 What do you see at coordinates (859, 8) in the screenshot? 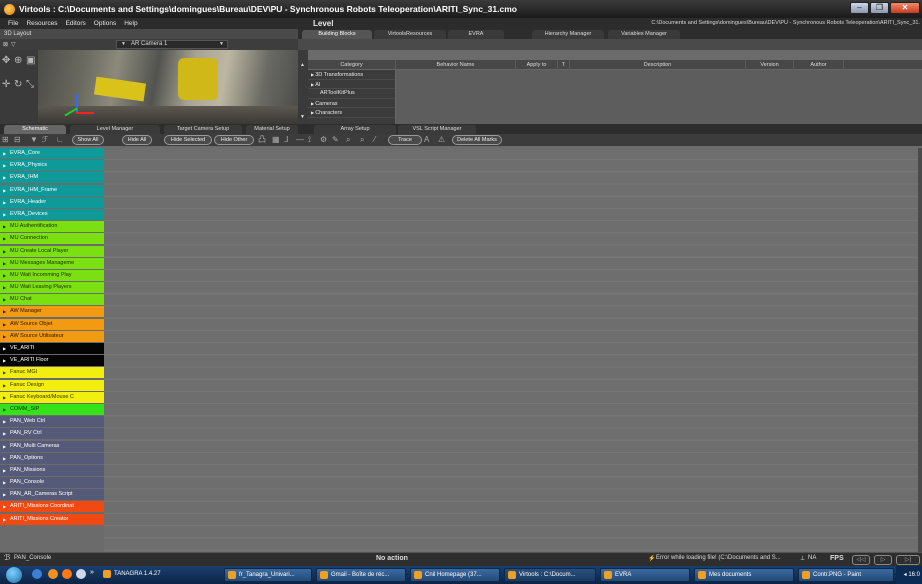
I see `minimize-button: –` at bounding box center [859, 8].